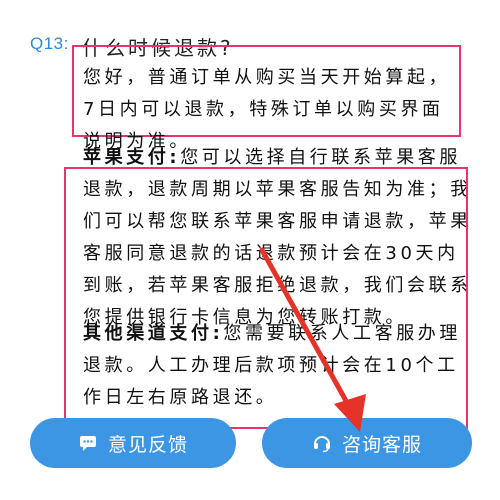 Image resolution: width=500 pixels, height=500 pixels. I want to click on customer-service-button-label: 咨询客服, so click(381, 444).